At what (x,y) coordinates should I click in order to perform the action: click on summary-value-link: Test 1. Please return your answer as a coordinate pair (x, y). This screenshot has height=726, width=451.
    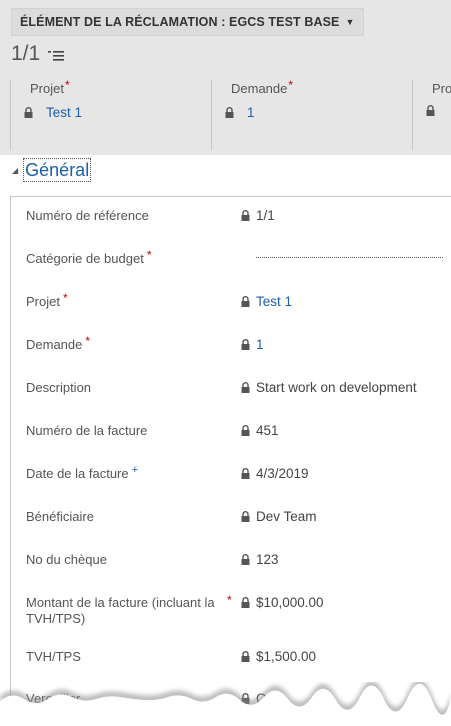
    Looking at the image, I should click on (64, 112).